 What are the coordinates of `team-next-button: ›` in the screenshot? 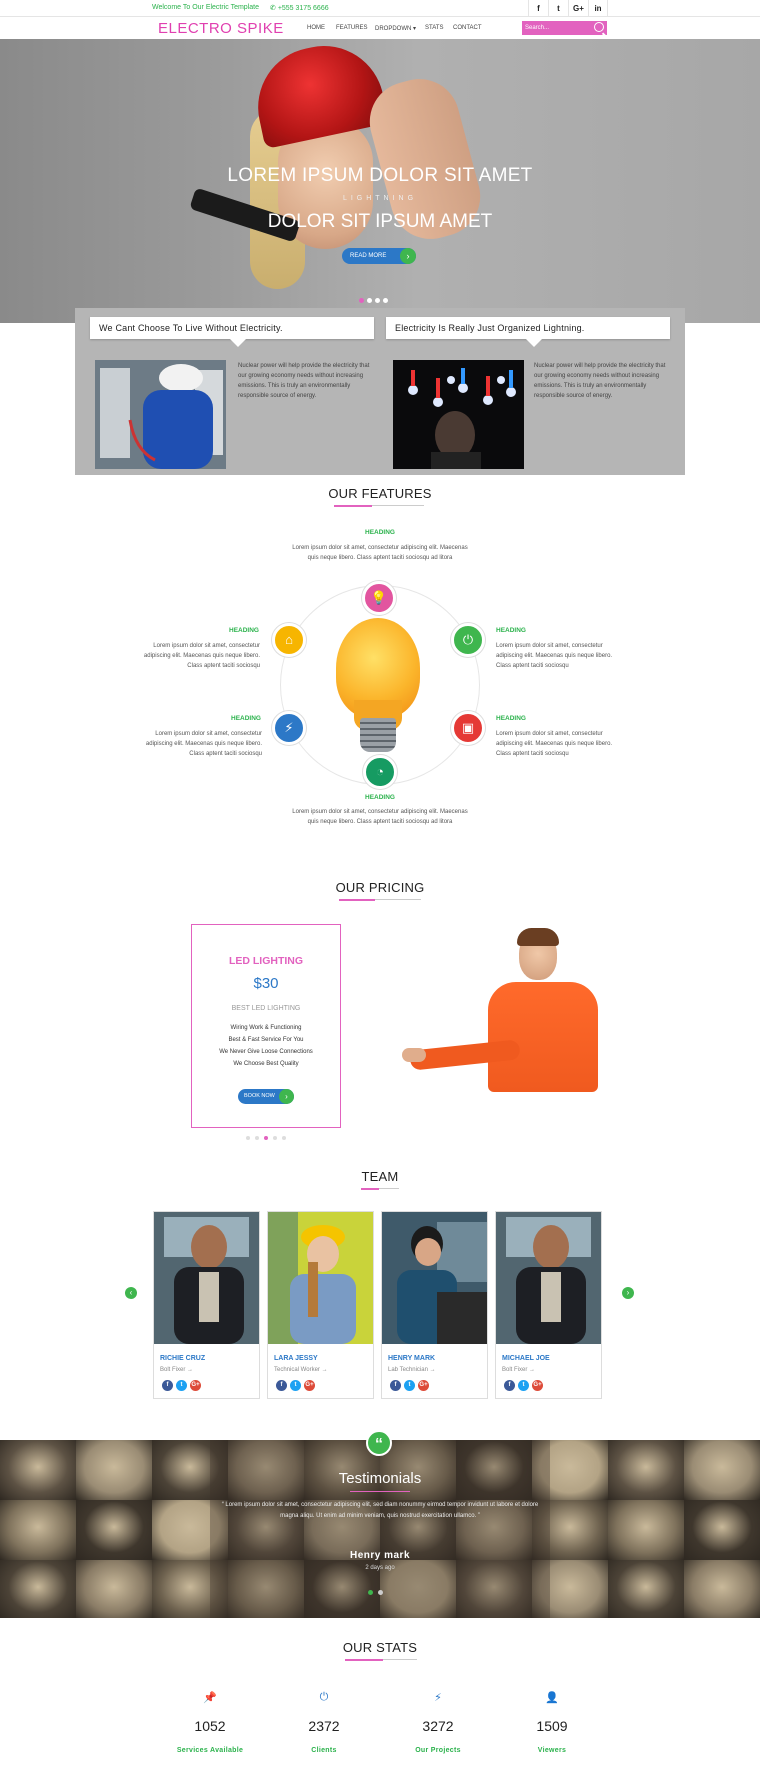 It's located at (628, 1293).